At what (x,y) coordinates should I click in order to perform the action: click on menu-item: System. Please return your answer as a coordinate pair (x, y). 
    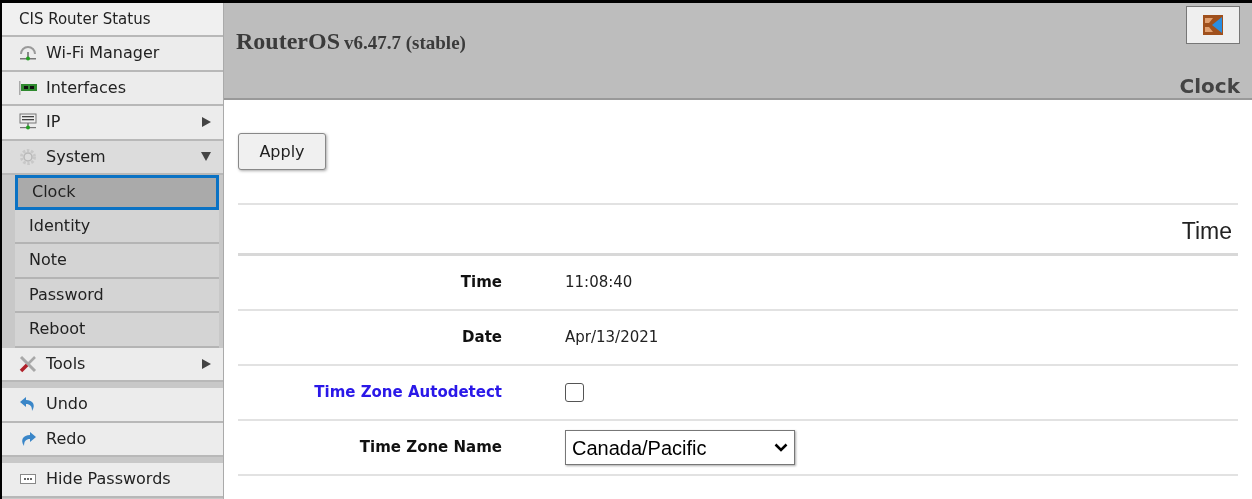
    Looking at the image, I should click on (112, 157).